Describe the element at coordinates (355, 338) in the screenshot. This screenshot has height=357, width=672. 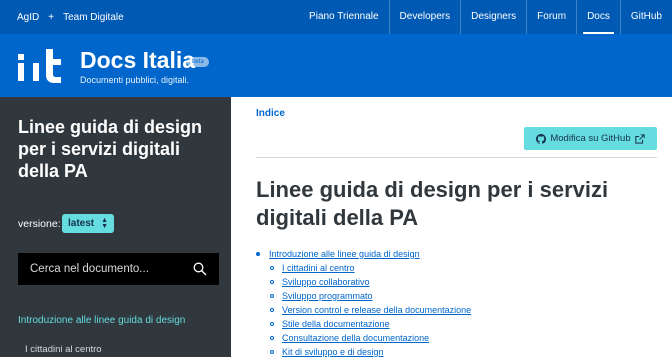
I see `toc-link: Consultazione della documentazione` at that location.